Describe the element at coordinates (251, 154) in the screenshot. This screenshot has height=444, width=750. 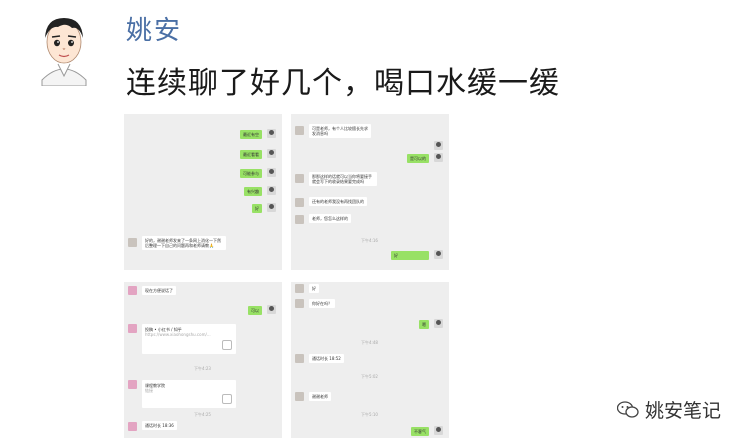
I see `chat-bubble: 最近看看` at that location.